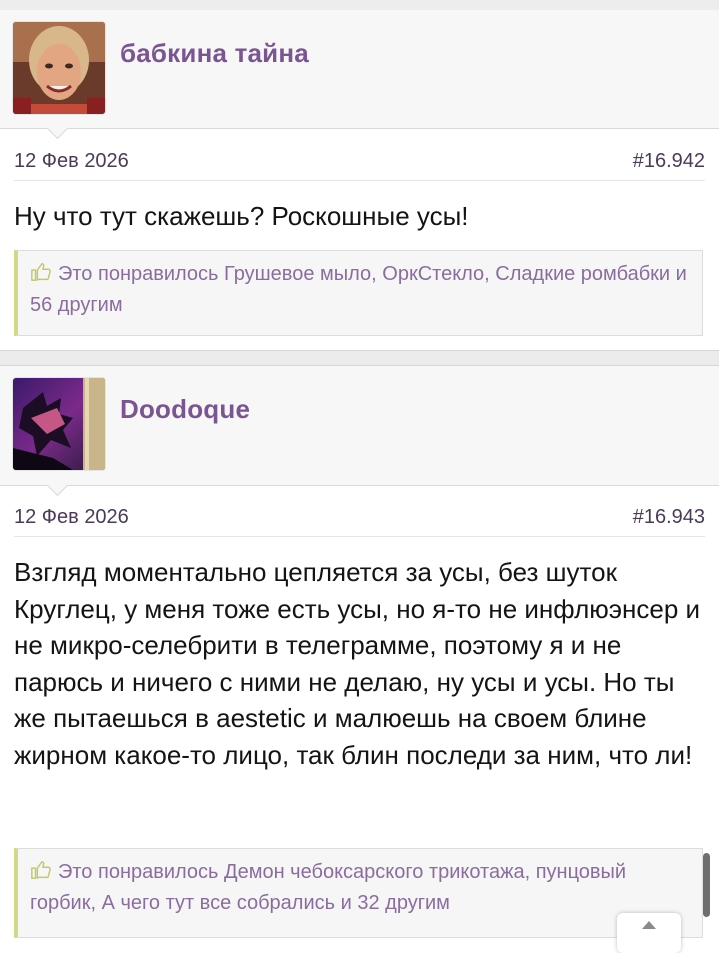 The width and height of the screenshot is (719, 953). I want to click on username: бабкина тайна, so click(214, 53).